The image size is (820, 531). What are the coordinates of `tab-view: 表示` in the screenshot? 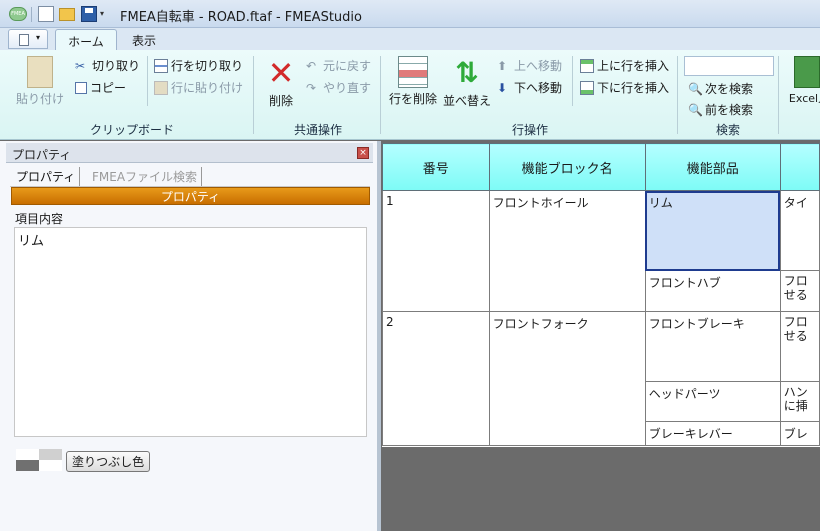 It's located at (144, 39).